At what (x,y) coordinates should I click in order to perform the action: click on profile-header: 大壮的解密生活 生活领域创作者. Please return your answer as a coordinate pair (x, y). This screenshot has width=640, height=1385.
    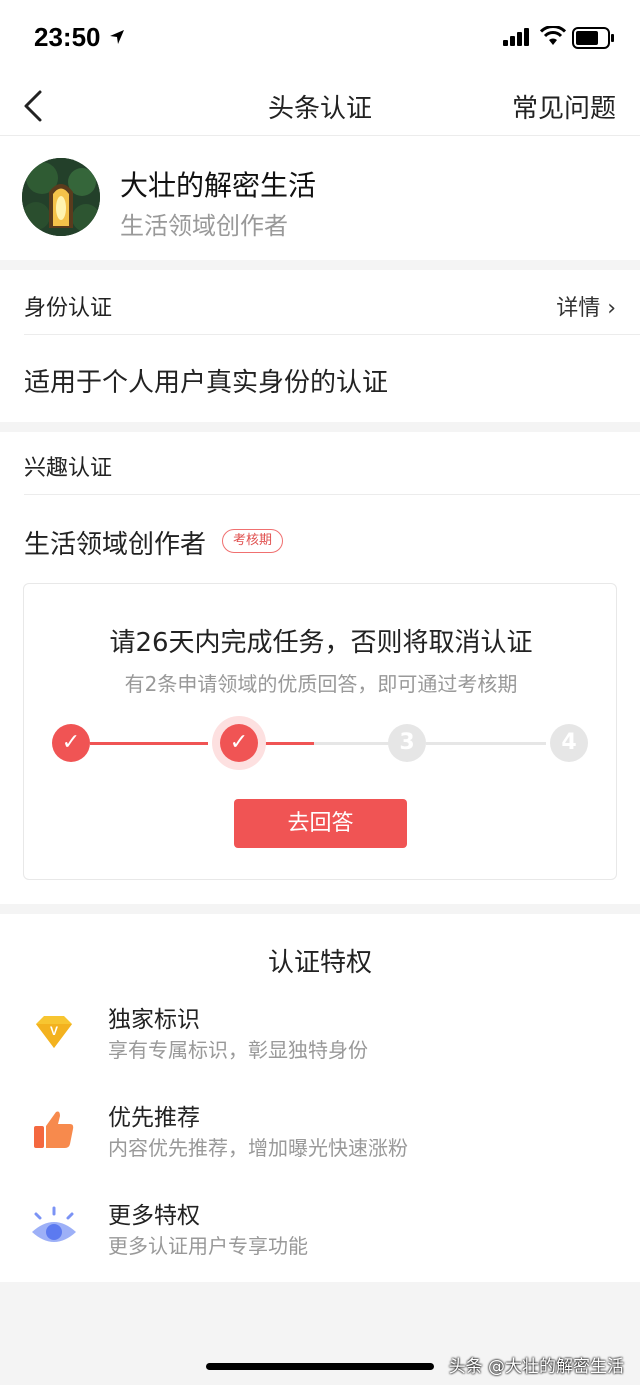
    Looking at the image, I should click on (320, 198).